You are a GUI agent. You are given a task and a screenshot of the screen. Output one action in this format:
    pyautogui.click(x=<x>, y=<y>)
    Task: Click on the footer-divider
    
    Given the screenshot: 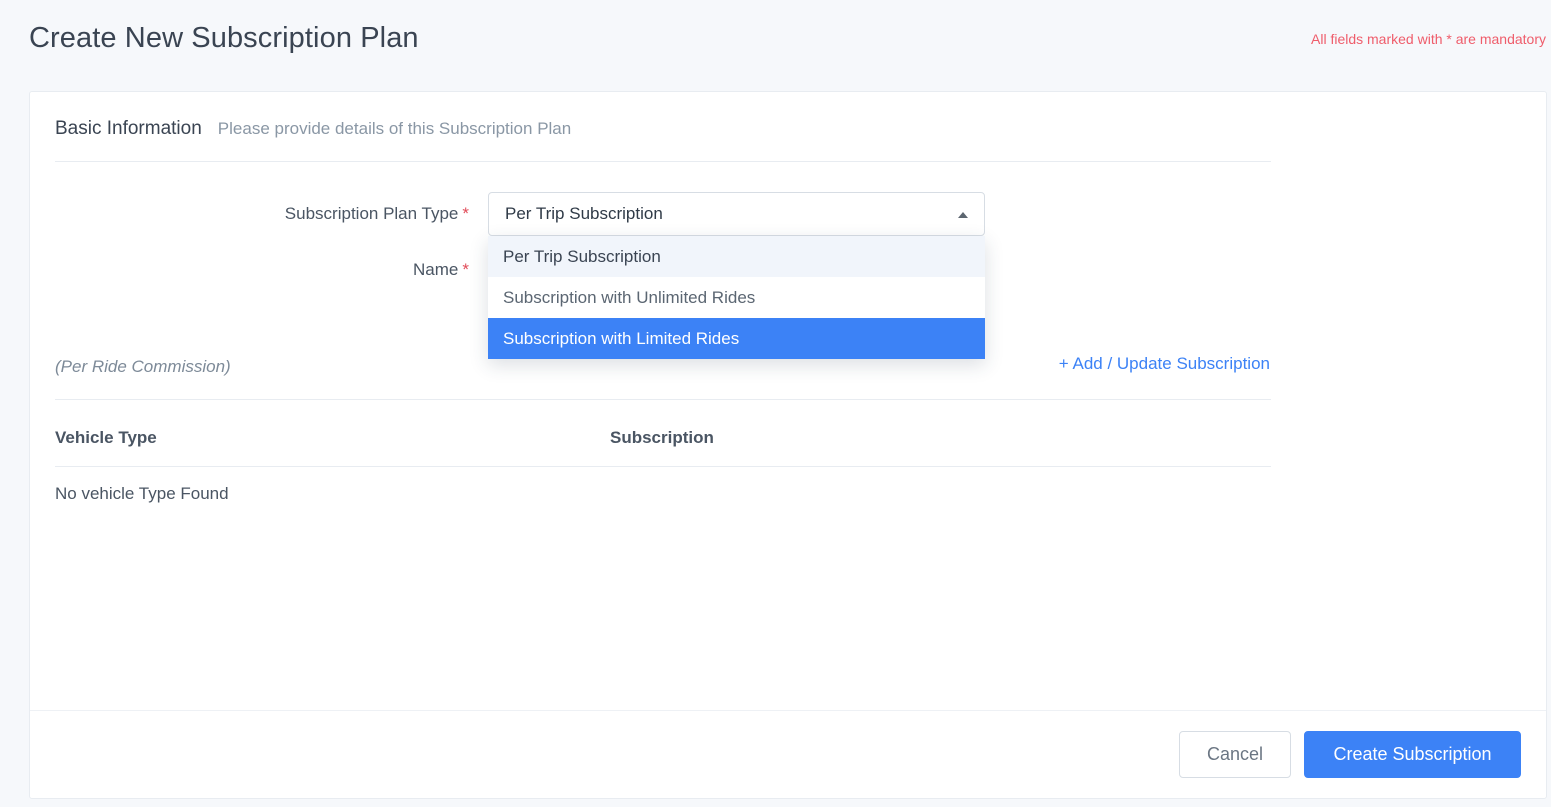 What is the action you would take?
    pyautogui.click(x=788, y=710)
    